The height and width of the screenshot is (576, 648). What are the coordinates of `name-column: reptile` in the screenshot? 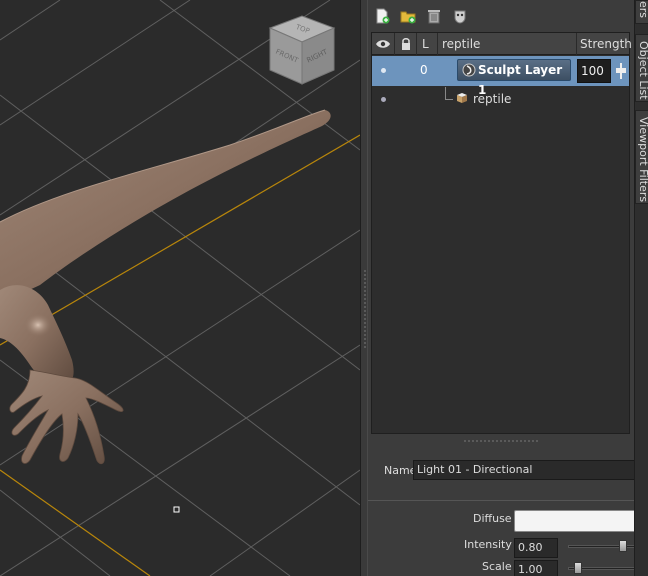 It's located at (507, 44).